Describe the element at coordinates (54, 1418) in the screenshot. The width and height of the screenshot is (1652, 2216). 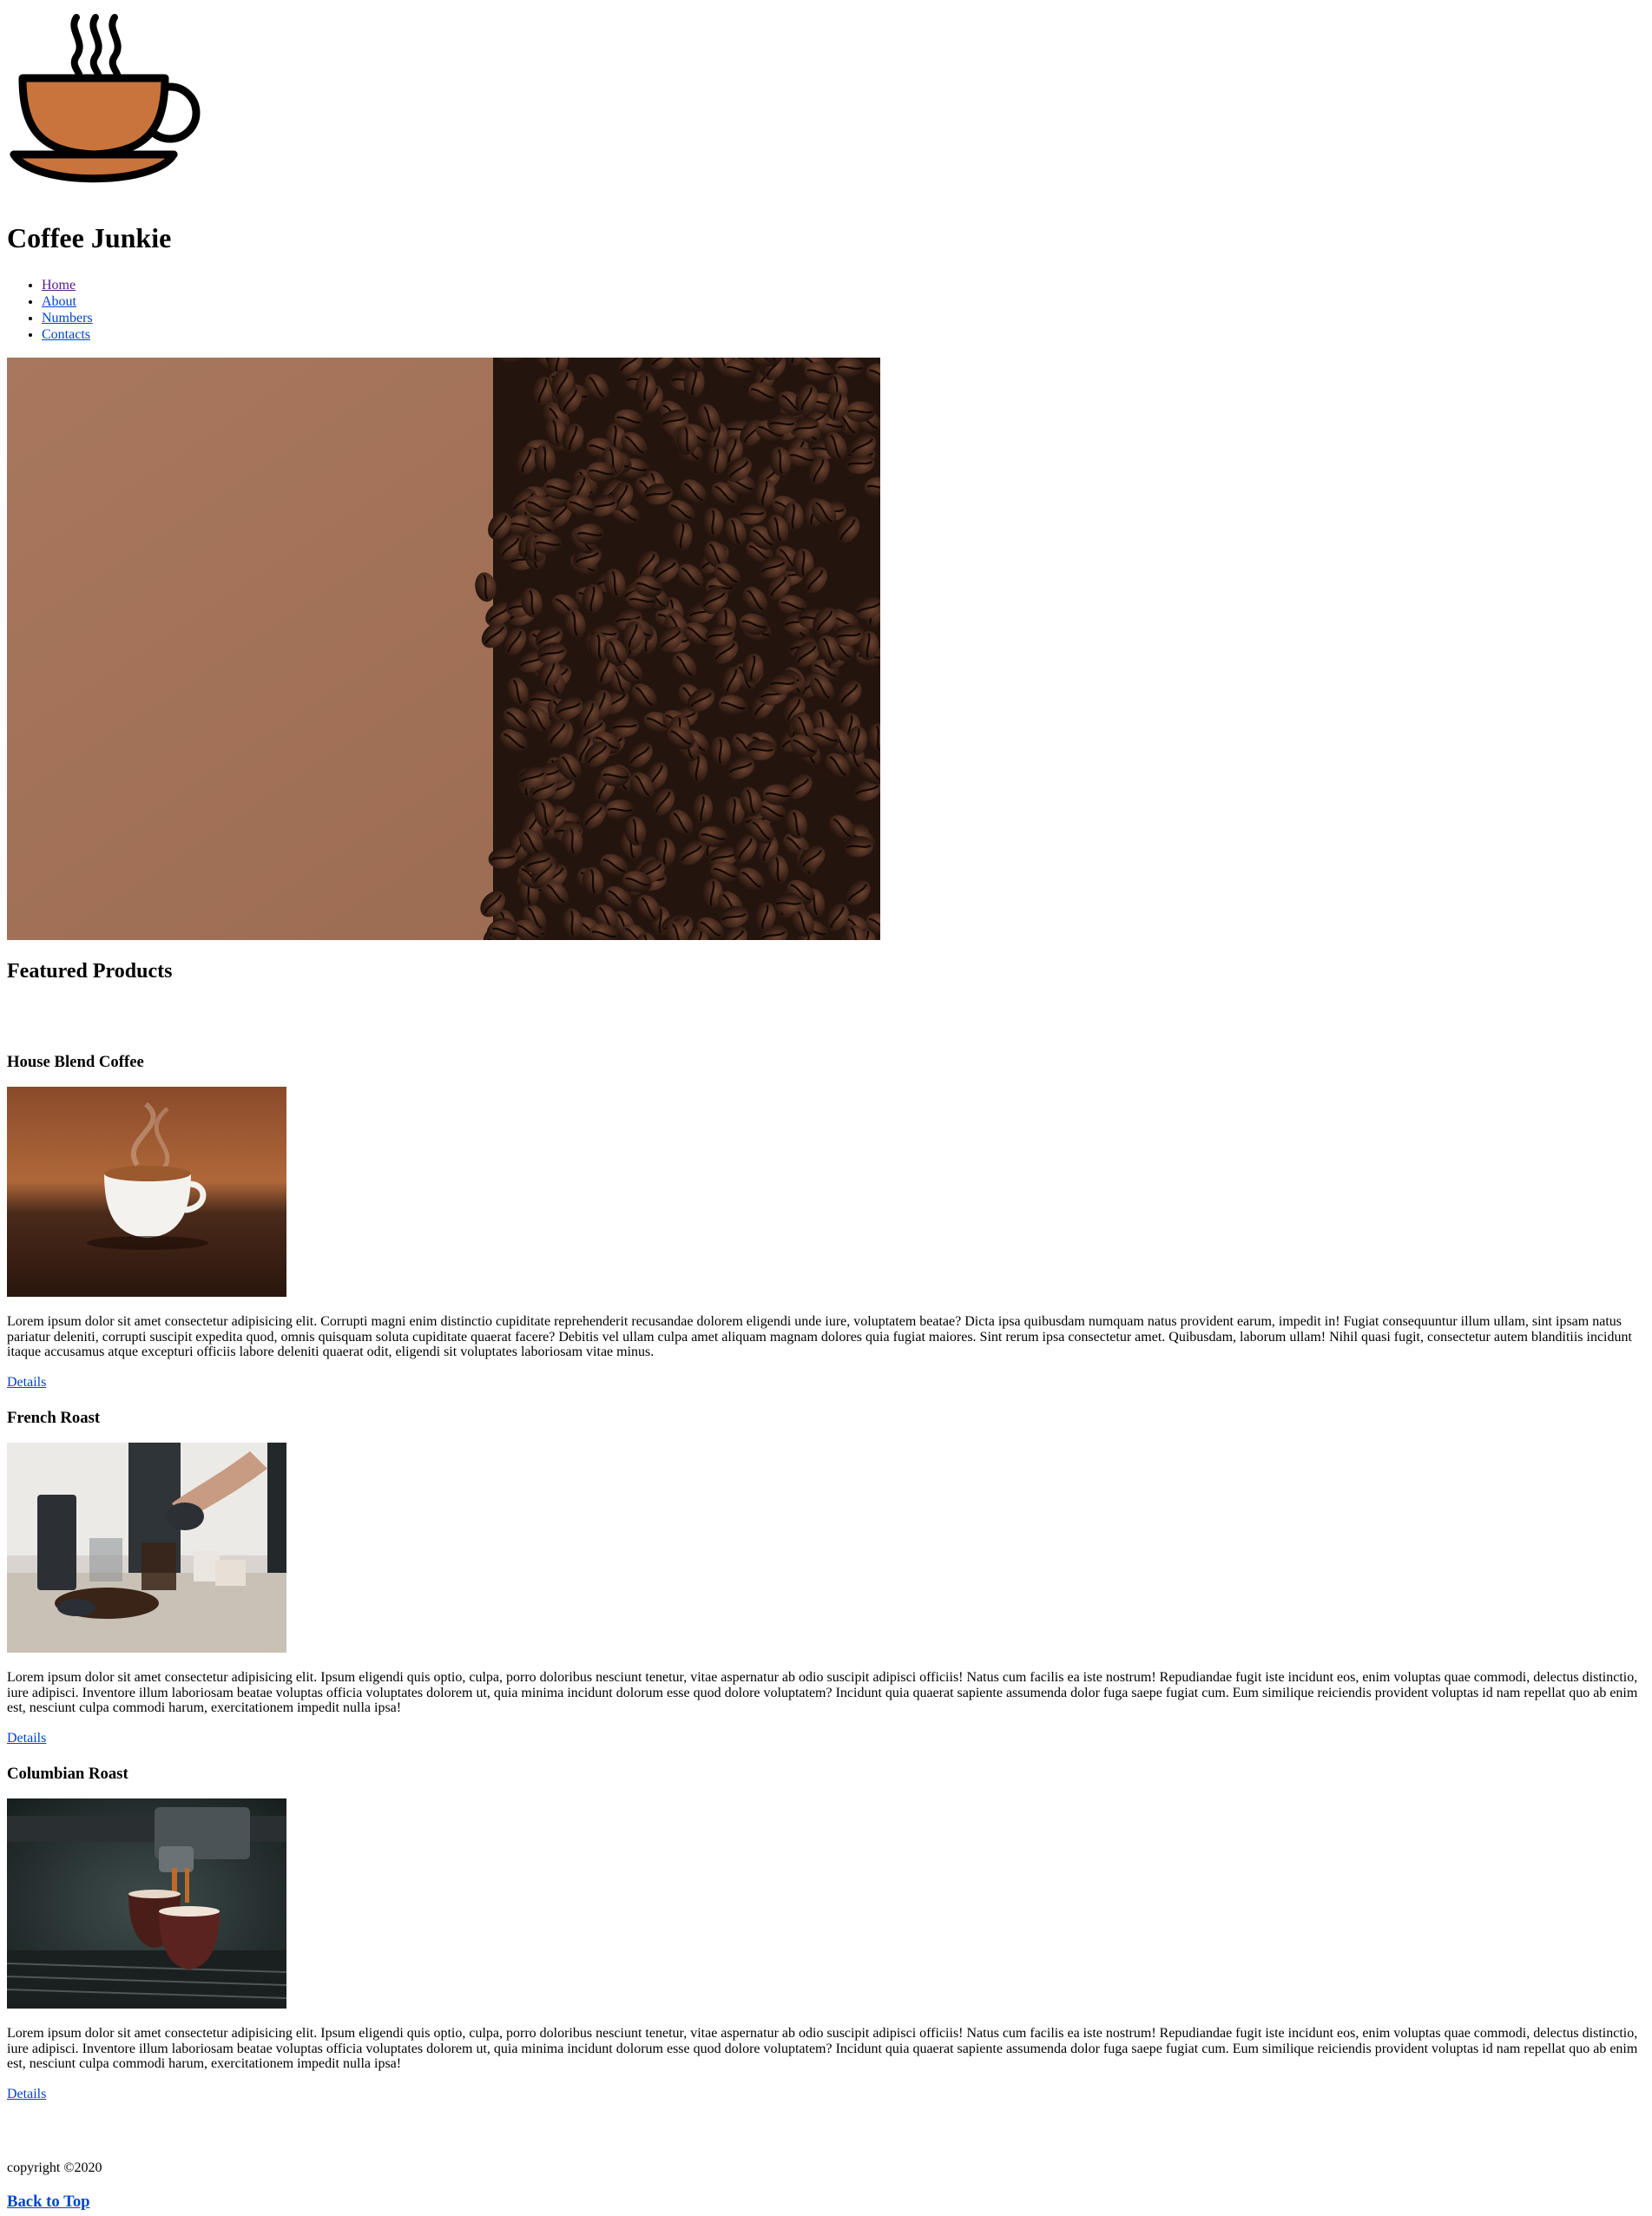
I see `product-title: French Roast` at that location.